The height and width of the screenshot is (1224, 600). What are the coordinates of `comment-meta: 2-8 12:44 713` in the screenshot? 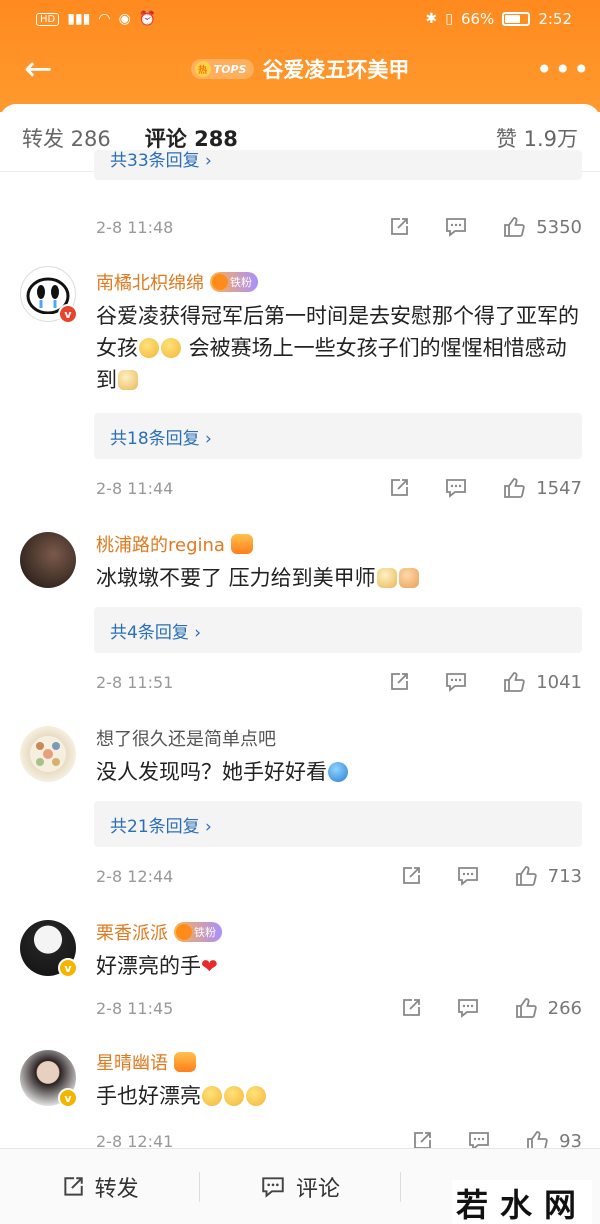 It's located at (339, 876).